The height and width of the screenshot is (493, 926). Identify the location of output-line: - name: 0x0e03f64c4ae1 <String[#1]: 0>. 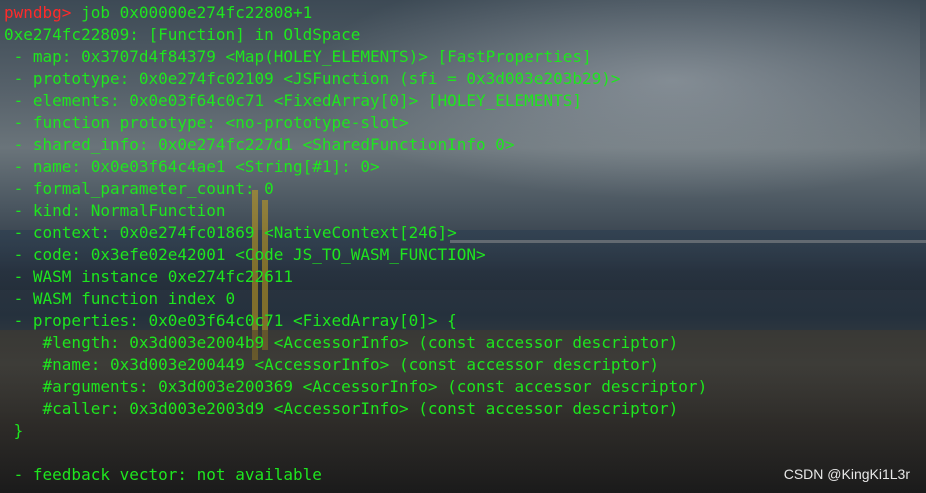
(192, 166).